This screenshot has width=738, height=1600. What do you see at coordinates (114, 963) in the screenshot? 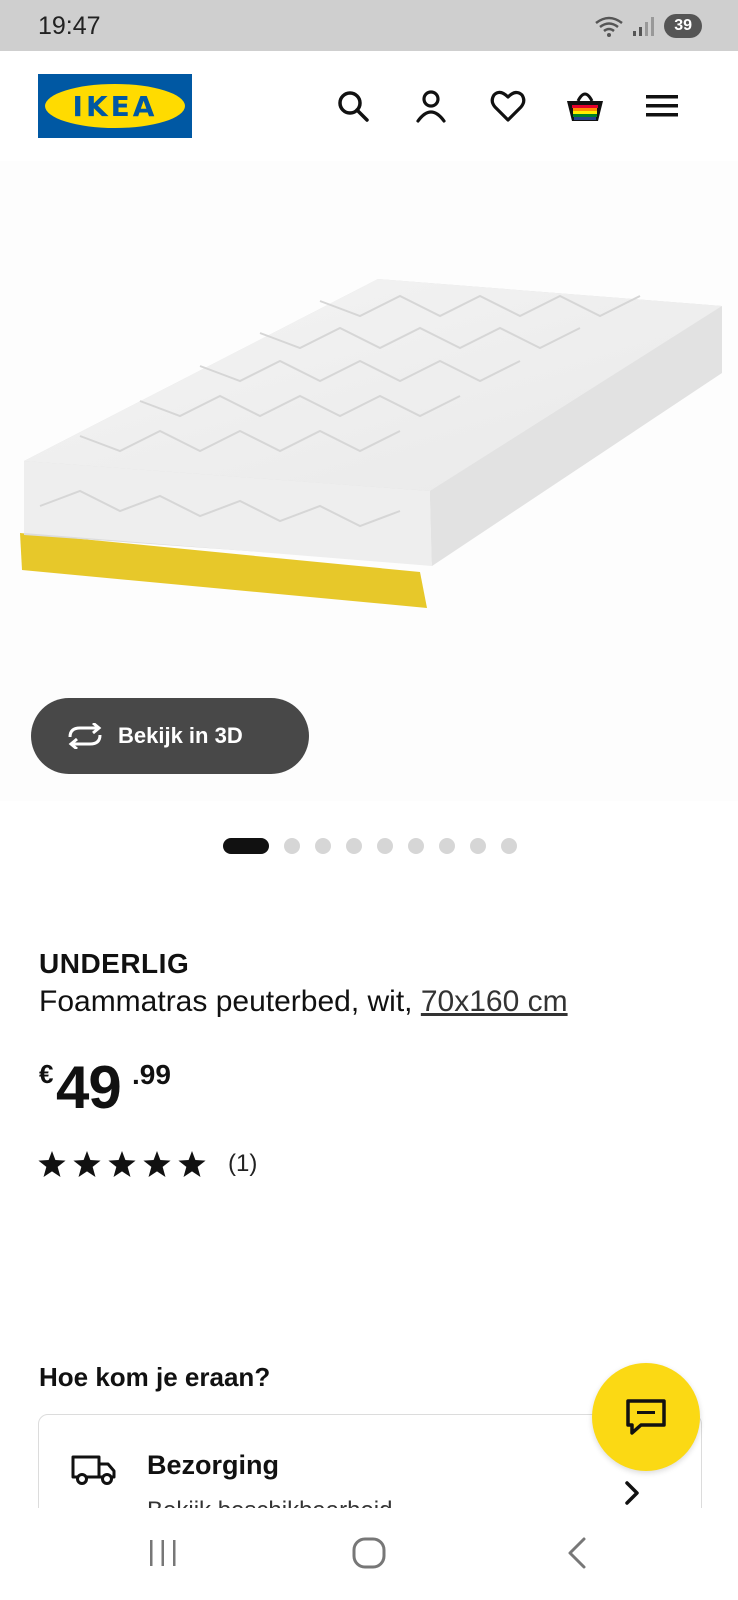
I see `product-name: UNDERLIG` at bounding box center [114, 963].